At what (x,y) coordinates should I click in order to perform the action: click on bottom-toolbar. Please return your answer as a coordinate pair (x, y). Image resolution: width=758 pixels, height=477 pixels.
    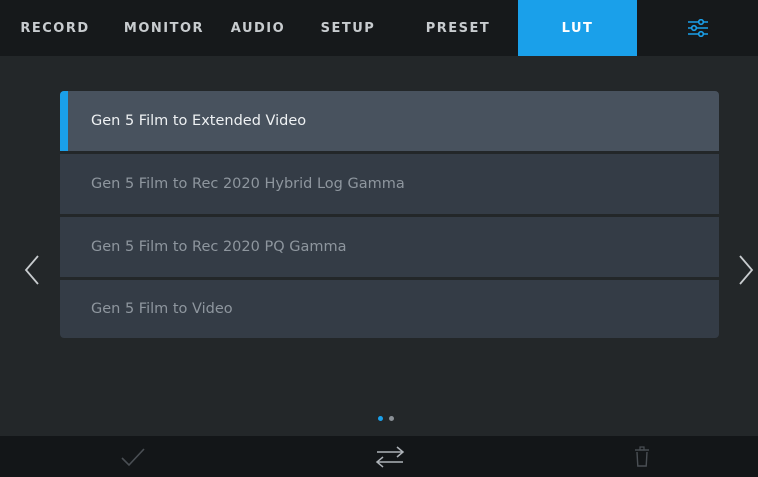
    Looking at the image, I should click on (379, 456).